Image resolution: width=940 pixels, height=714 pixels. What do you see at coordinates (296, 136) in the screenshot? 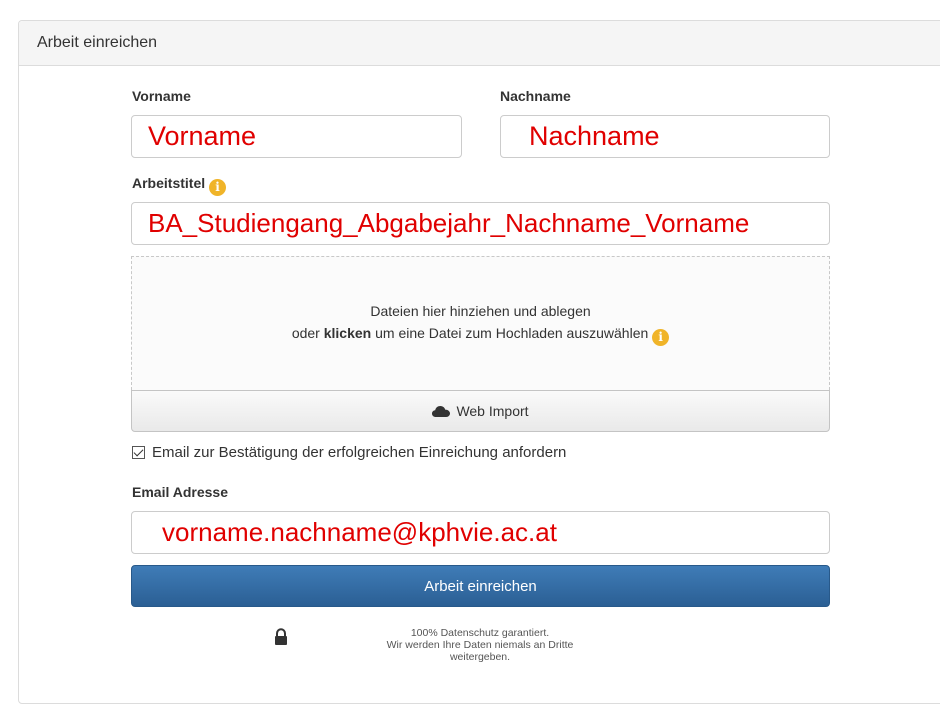
I see `first-name-field: Vorname` at bounding box center [296, 136].